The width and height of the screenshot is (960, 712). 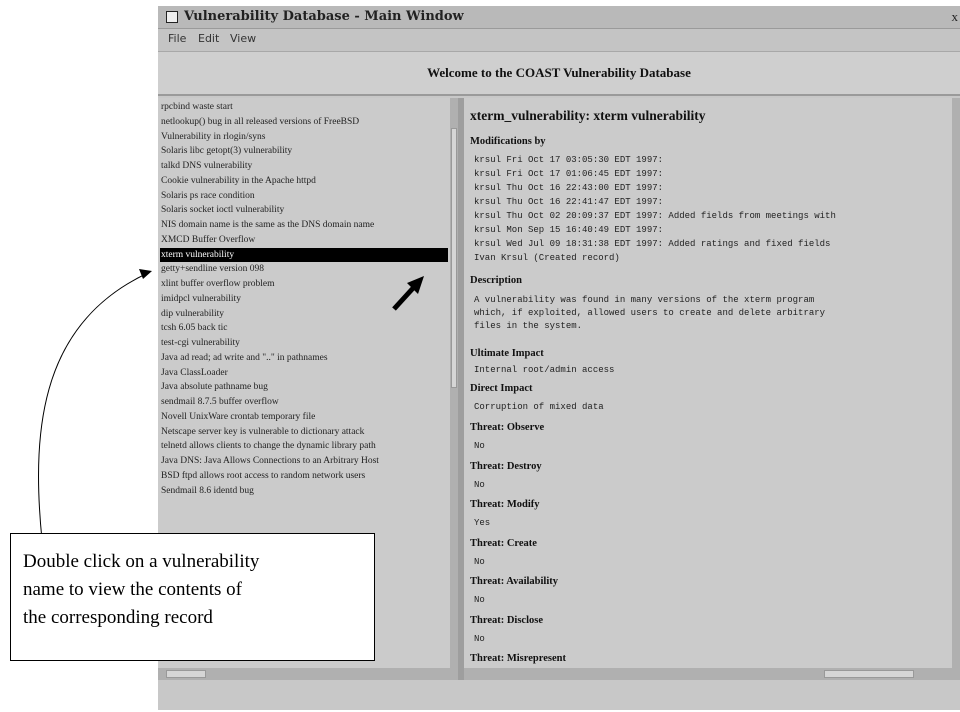 What do you see at coordinates (118, 617) in the screenshot?
I see `callout-line: the corresponding record` at bounding box center [118, 617].